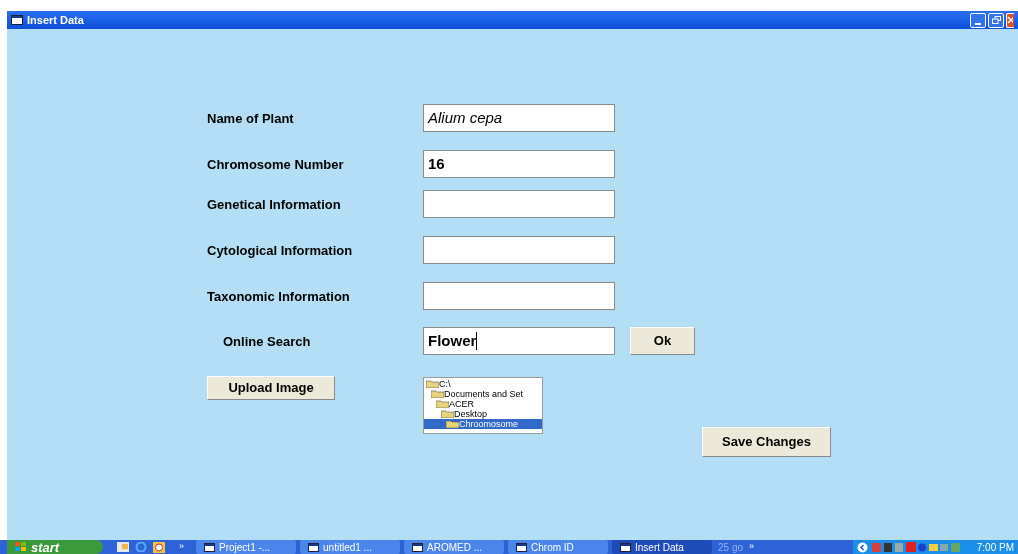 The height and width of the screenshot is (554, 1018). Describe the element at coordinates (862, 547) in the screenshot. I see `chevron-icon` at that location.